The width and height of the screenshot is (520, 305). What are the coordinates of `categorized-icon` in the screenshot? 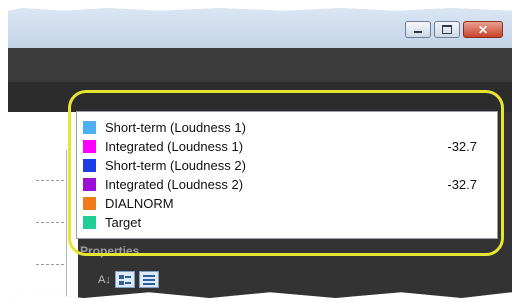 It's located at (124, 279).